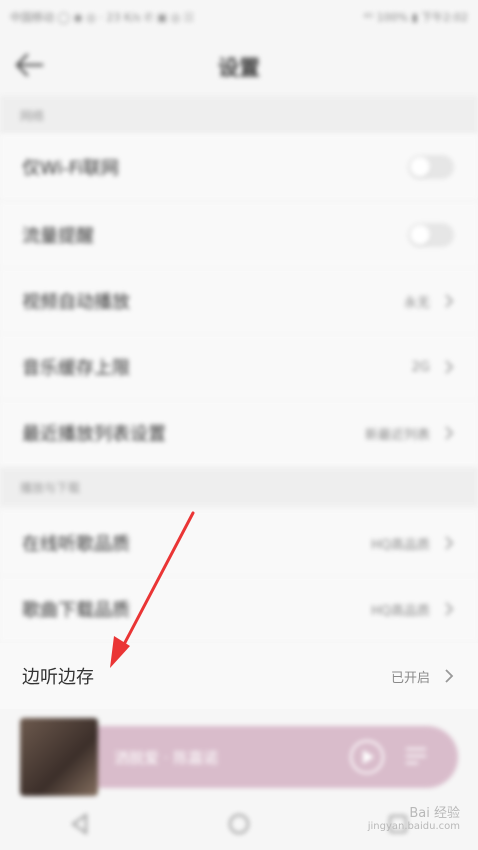  I want to click on row-label: 边听边存, so click(58, 677).